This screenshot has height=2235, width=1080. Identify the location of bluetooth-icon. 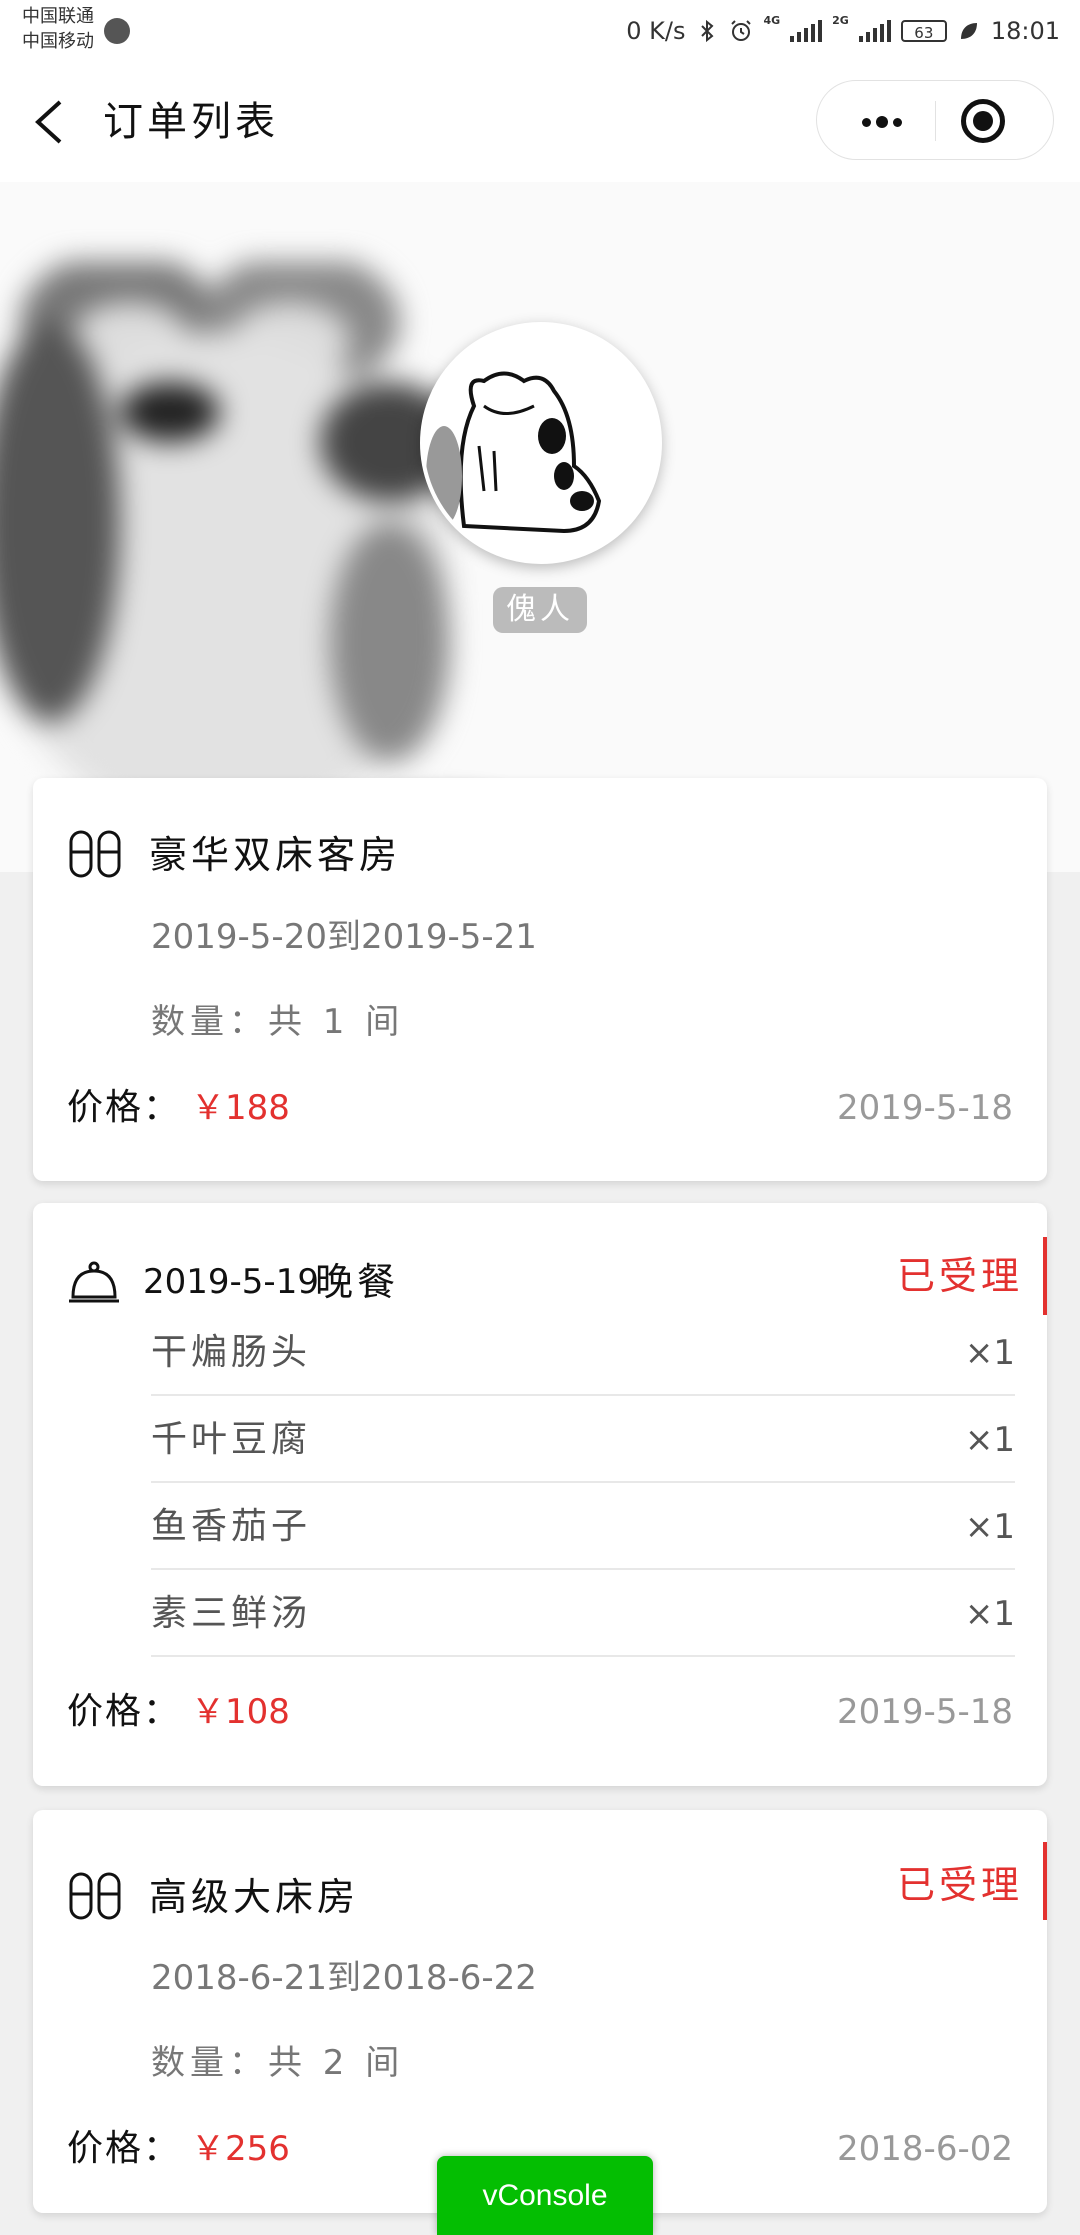
(707, 31).